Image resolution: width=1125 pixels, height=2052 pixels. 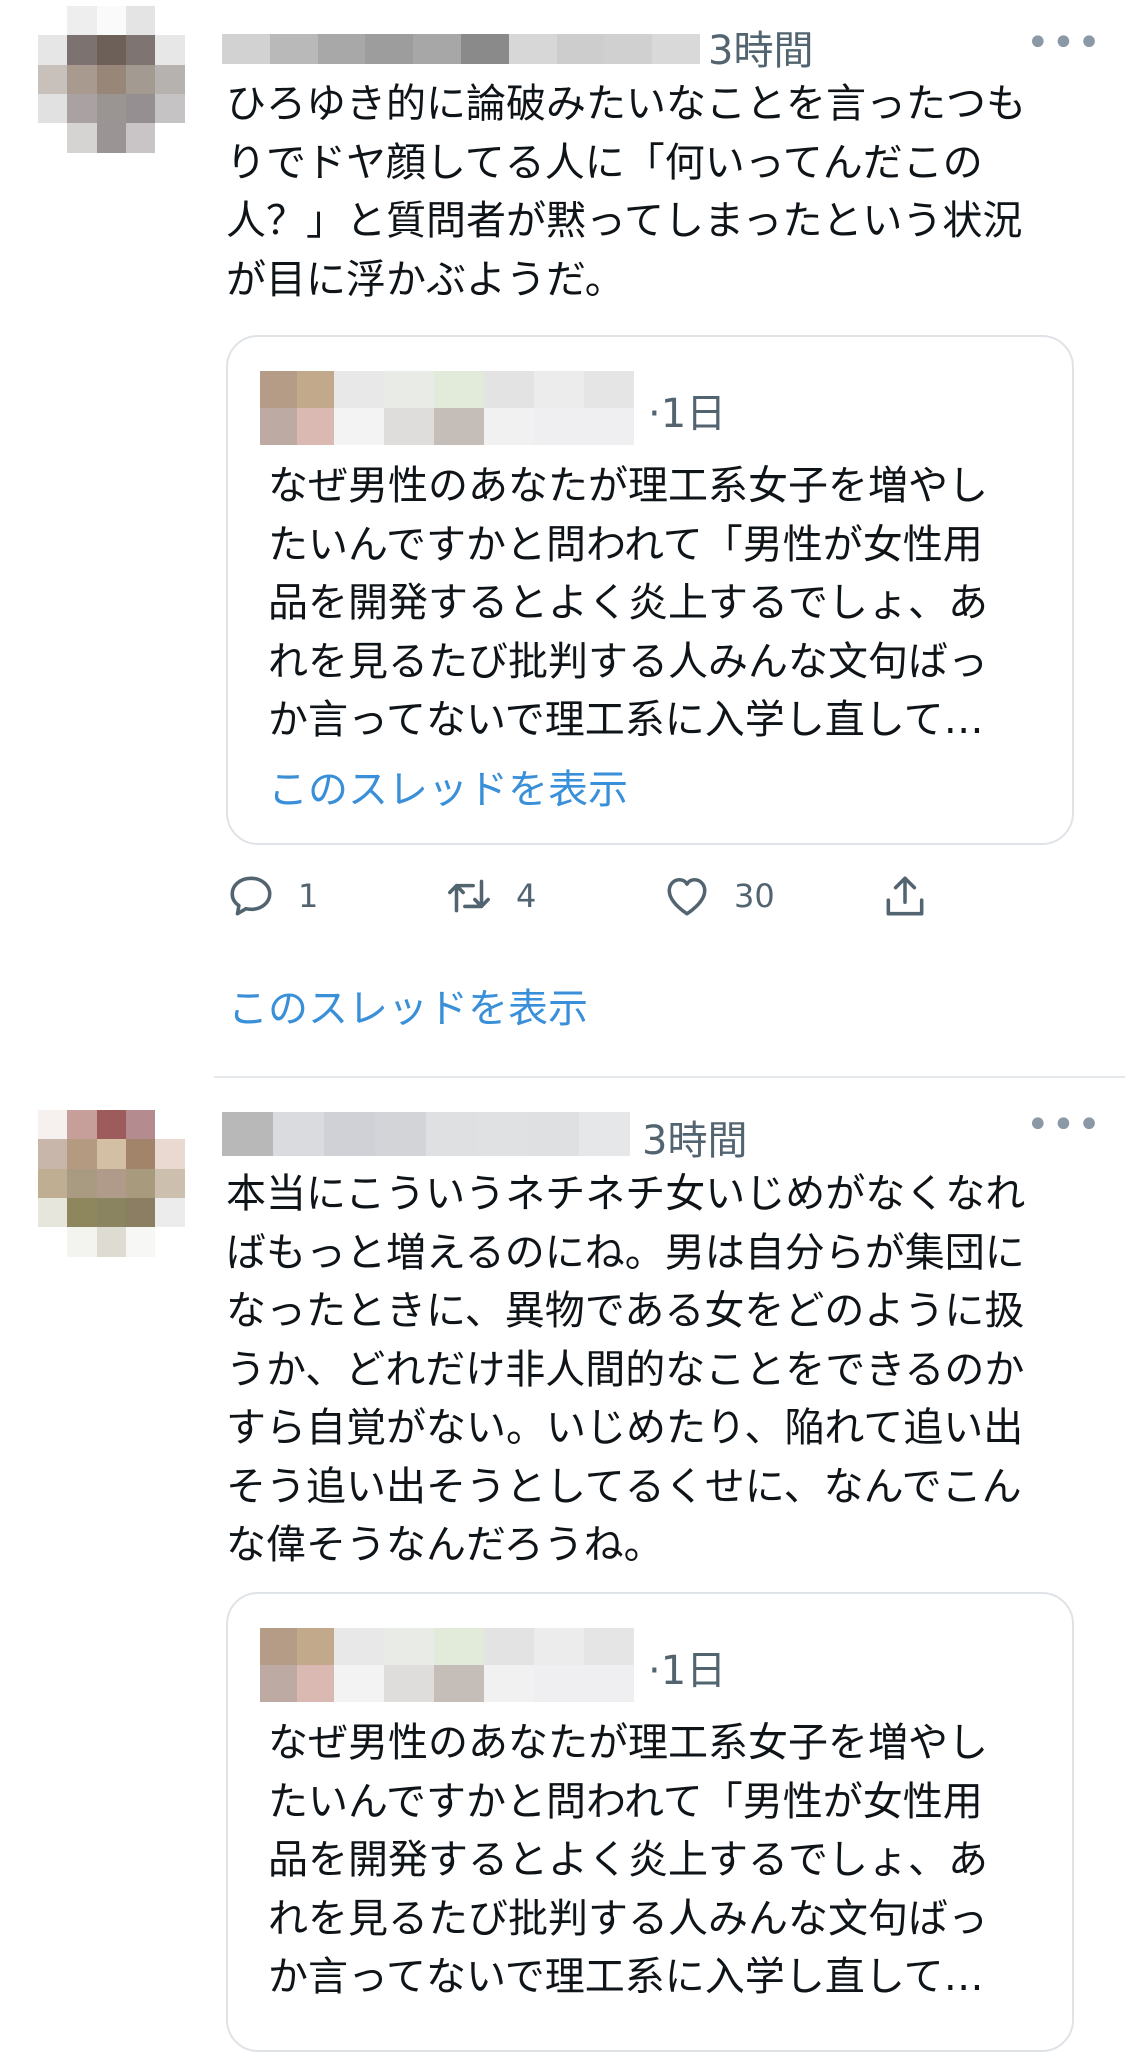 What do you see at coordinates (754, 896) in the screenshot?
I see `like-count: 30` at bounding box center [754, 896].